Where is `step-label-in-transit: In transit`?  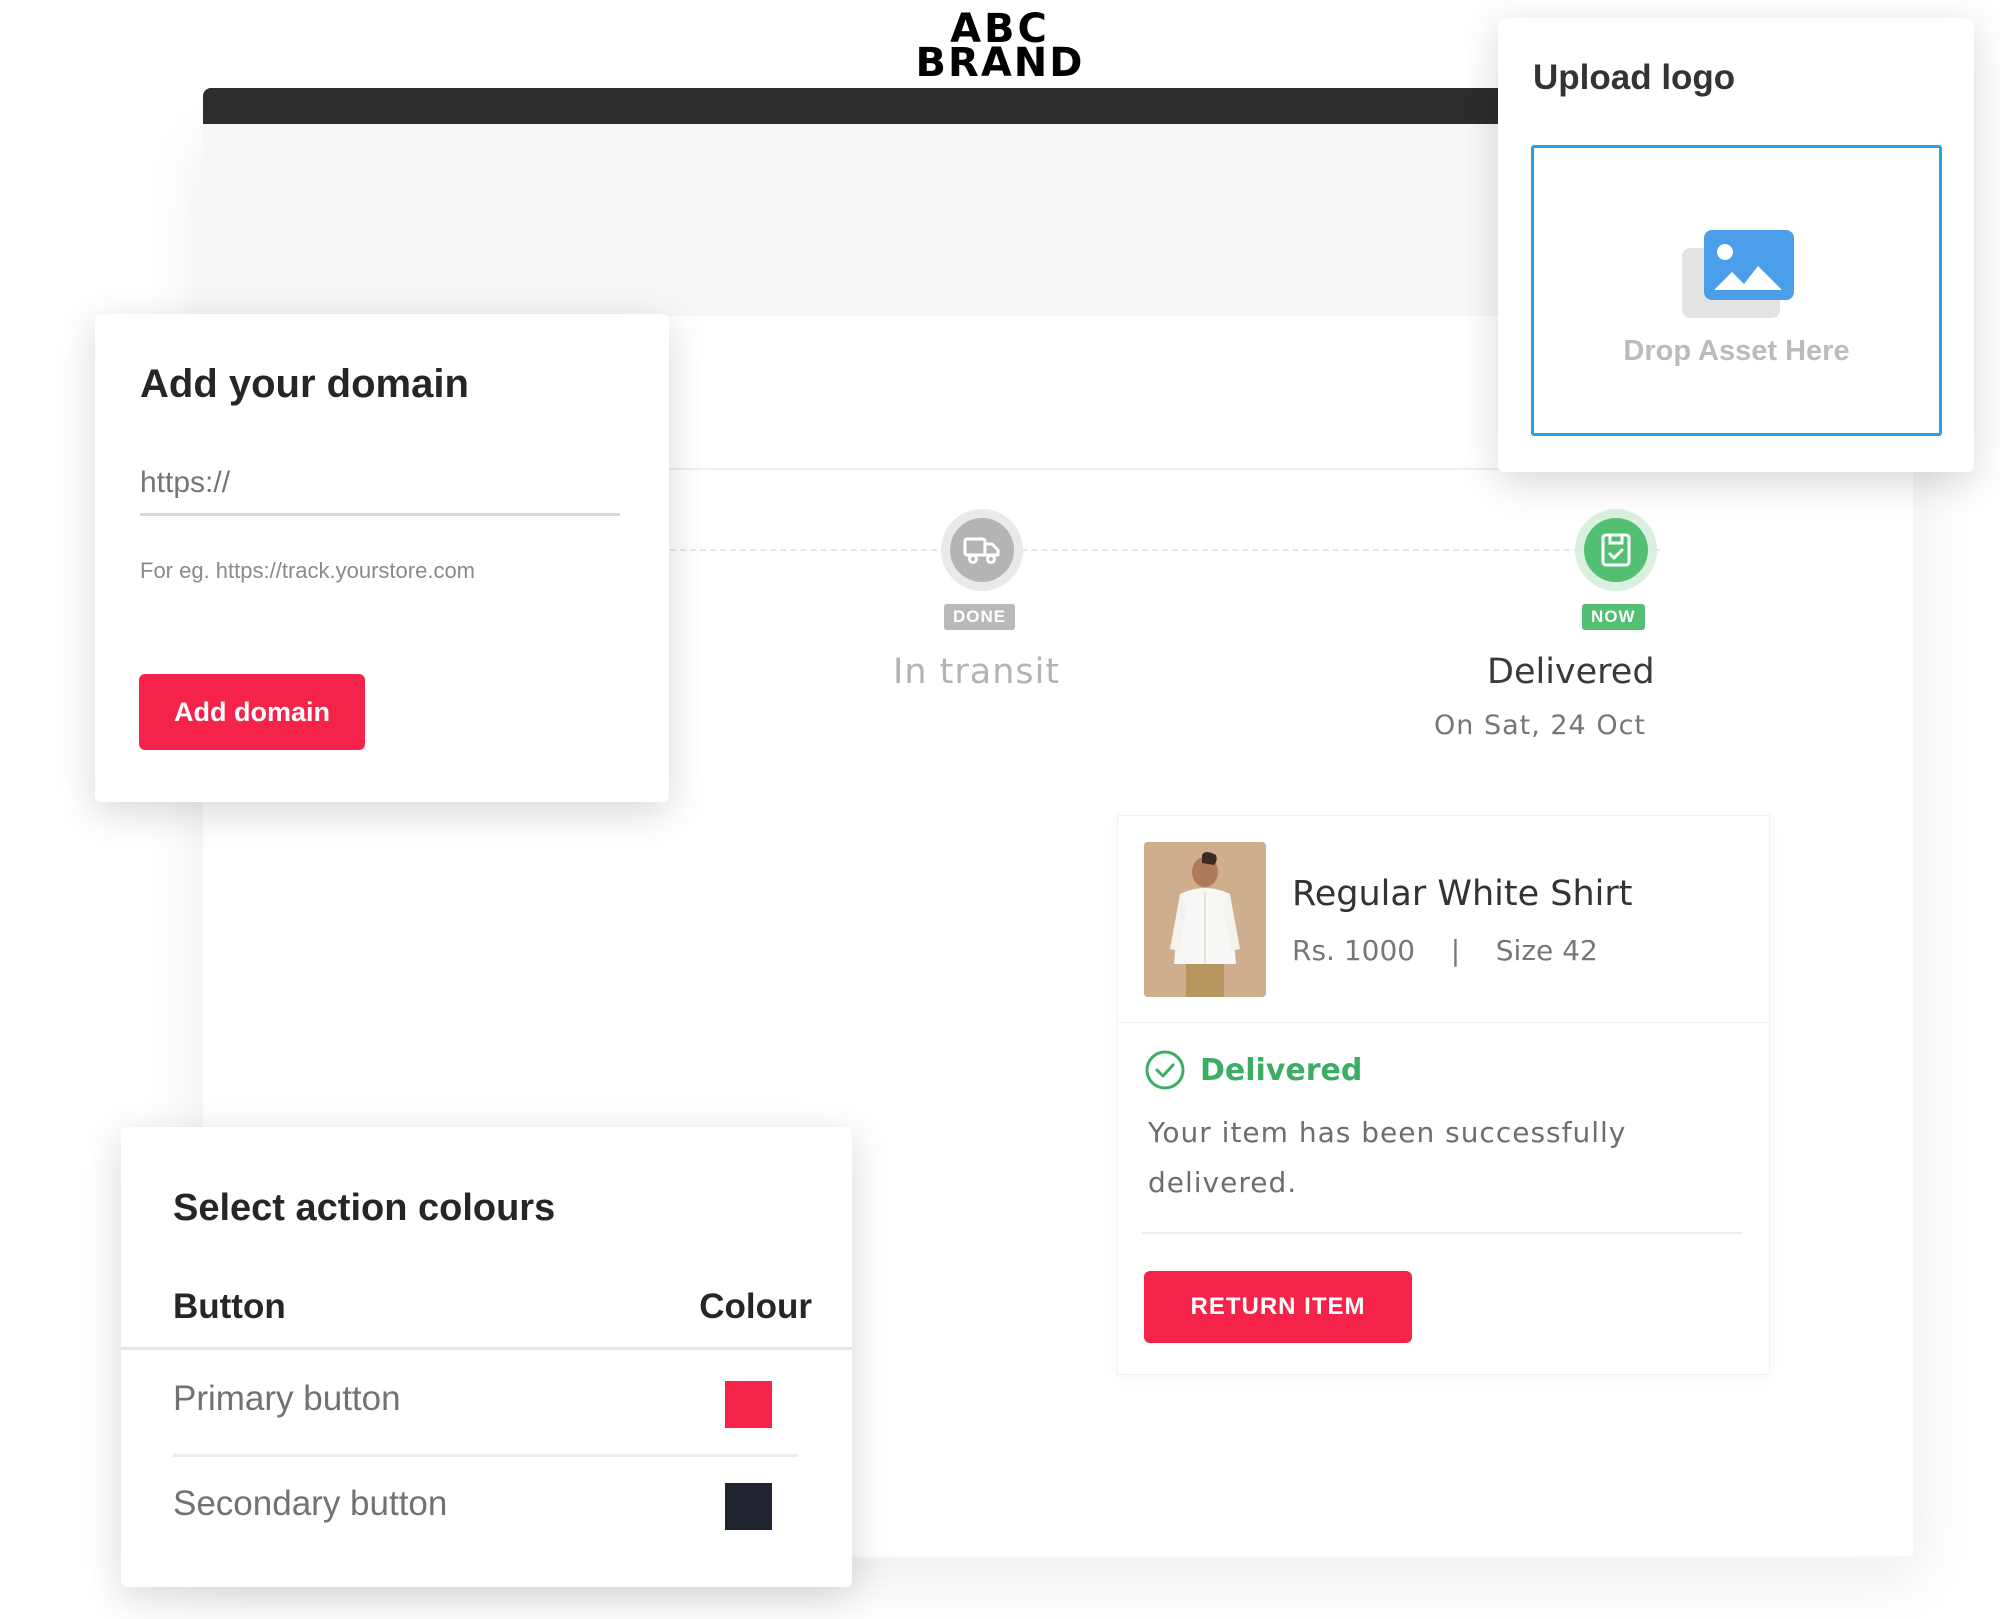 step-label-in-transit: In transit is located at coordinates (977, 672).